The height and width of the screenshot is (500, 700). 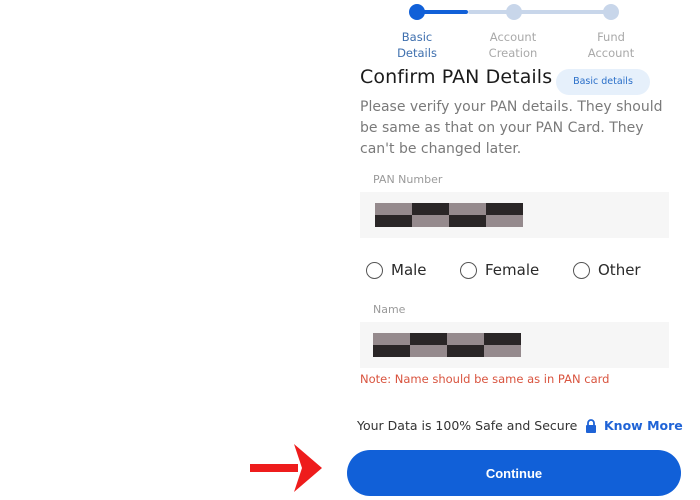 I want to click on radio-label: Female, so click(x=512, y=270).